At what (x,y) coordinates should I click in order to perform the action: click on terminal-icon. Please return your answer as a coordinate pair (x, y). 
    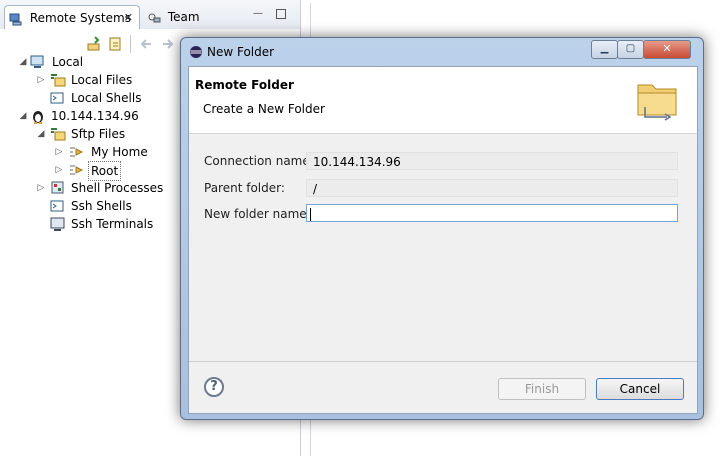
    Looking at the image, I should click on (57, 224).